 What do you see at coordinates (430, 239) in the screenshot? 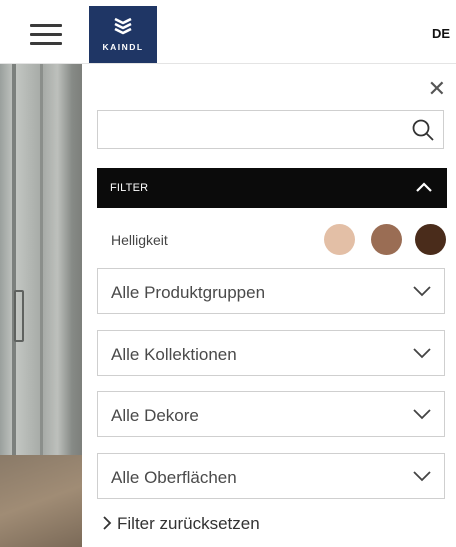
I see `brightness-swatch-dark` at bounding box center [430, 239].